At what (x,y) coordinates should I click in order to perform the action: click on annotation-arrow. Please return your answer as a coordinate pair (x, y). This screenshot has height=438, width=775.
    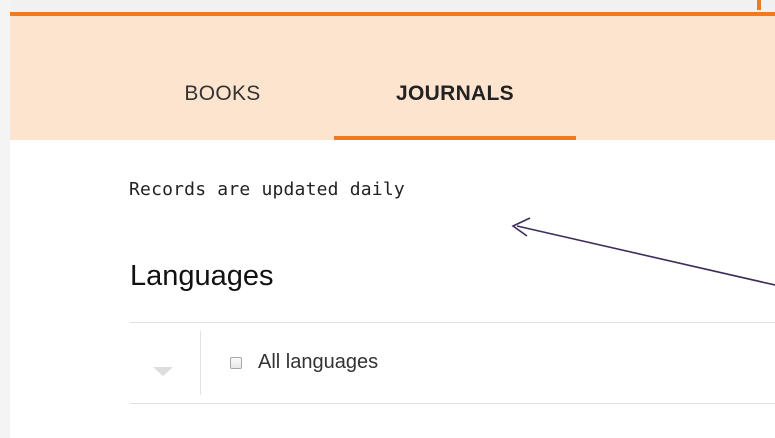
    Looking at the image, I should click on (643, 251).